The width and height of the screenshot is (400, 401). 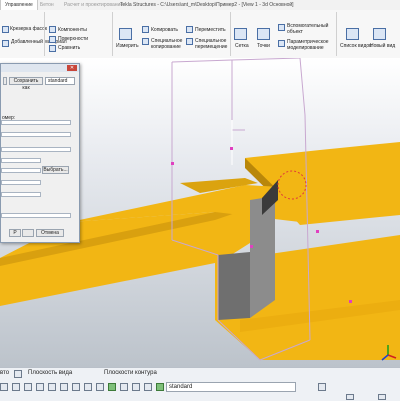 What do you see at coordinates (72, 68) in the screenshot?
I see `close-icon: ✕` at bounding box center [72, 68].